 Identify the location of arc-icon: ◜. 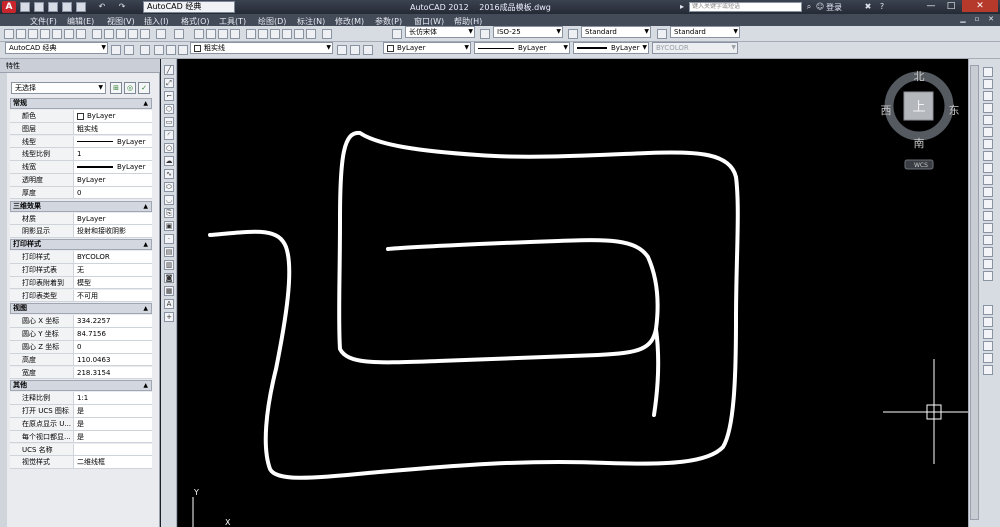
(169, 135).